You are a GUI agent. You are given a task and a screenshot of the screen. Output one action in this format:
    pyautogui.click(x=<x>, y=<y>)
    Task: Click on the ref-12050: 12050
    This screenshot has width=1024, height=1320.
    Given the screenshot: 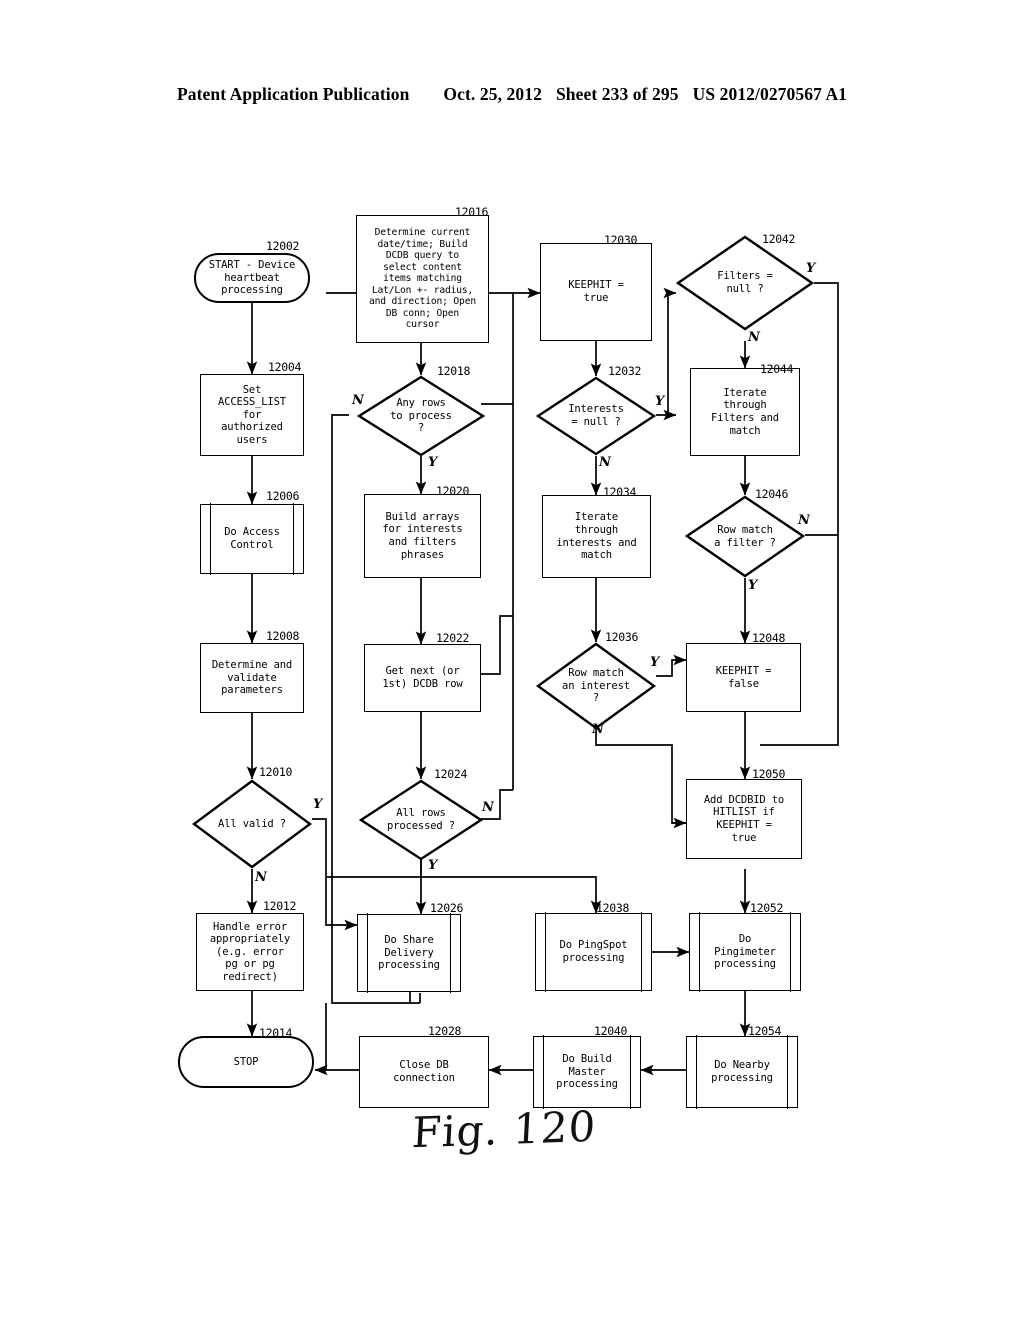 What is the action you would take?
    pyautogui.click(x=769, y=774)
    